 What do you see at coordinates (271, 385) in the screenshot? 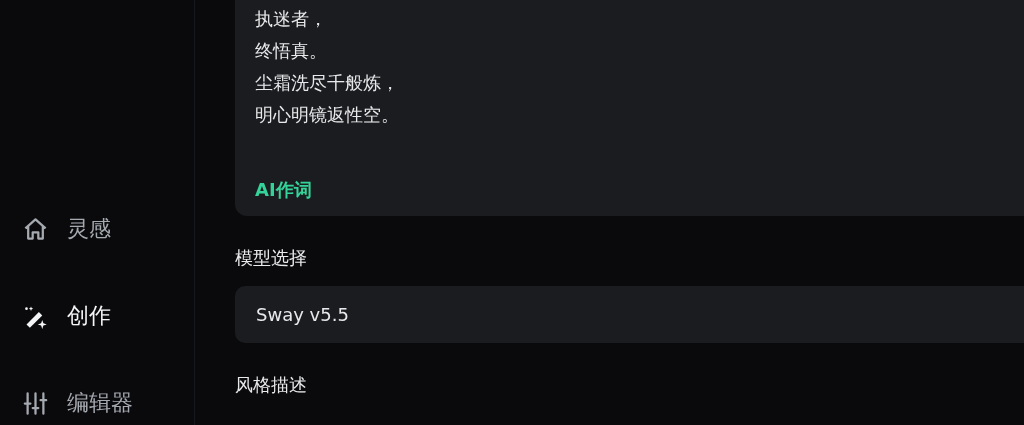
I see `section-label: 风格描述` at bounding box center [271, 385].